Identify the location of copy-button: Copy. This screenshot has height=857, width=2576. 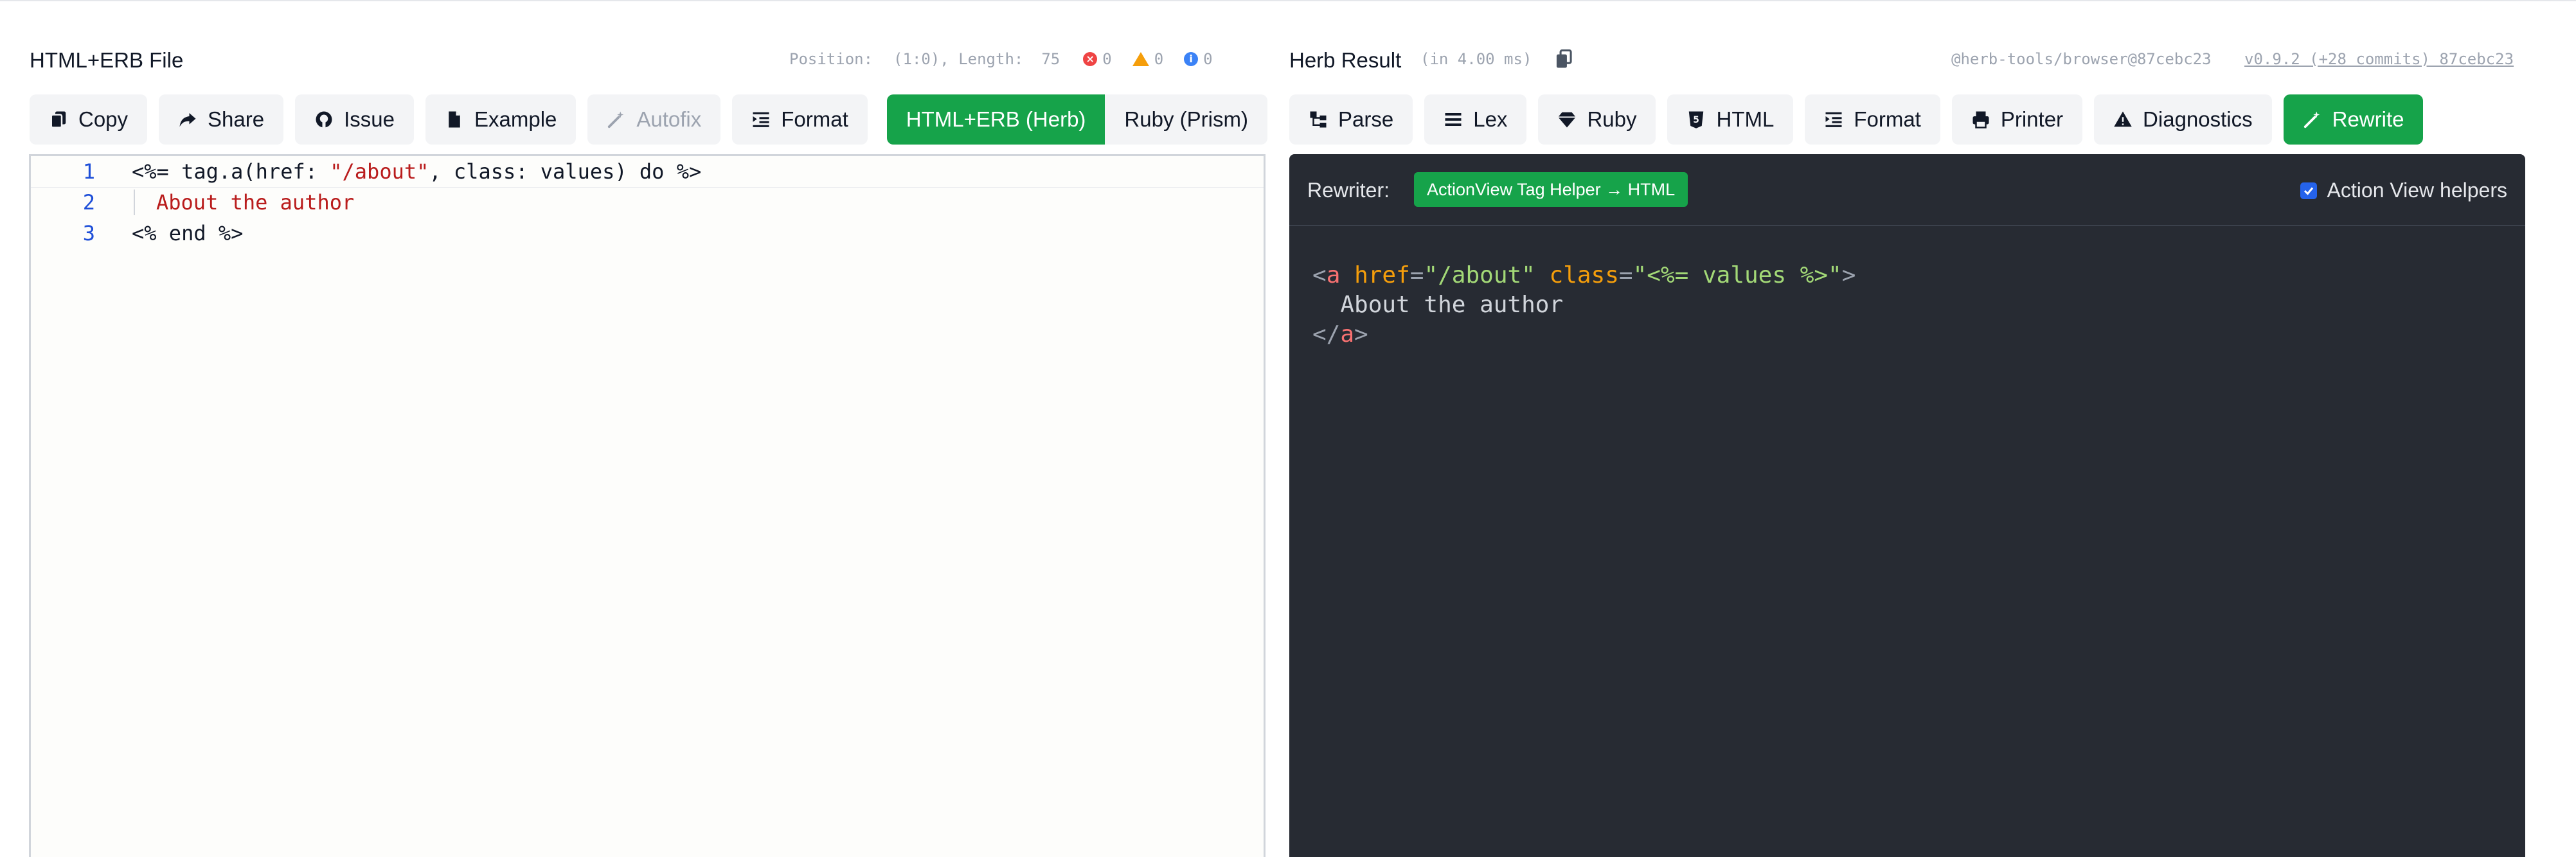
(89, 119).